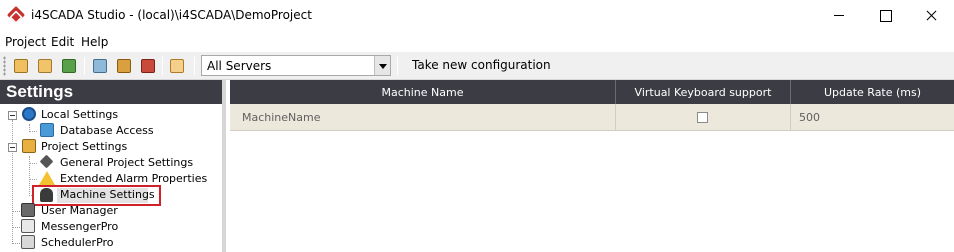 The height and width of the screenshot is (252, 954). Describe the element at coordinates (62, 42) in the screenshot. I see `menu-edit: Edit` at that location.